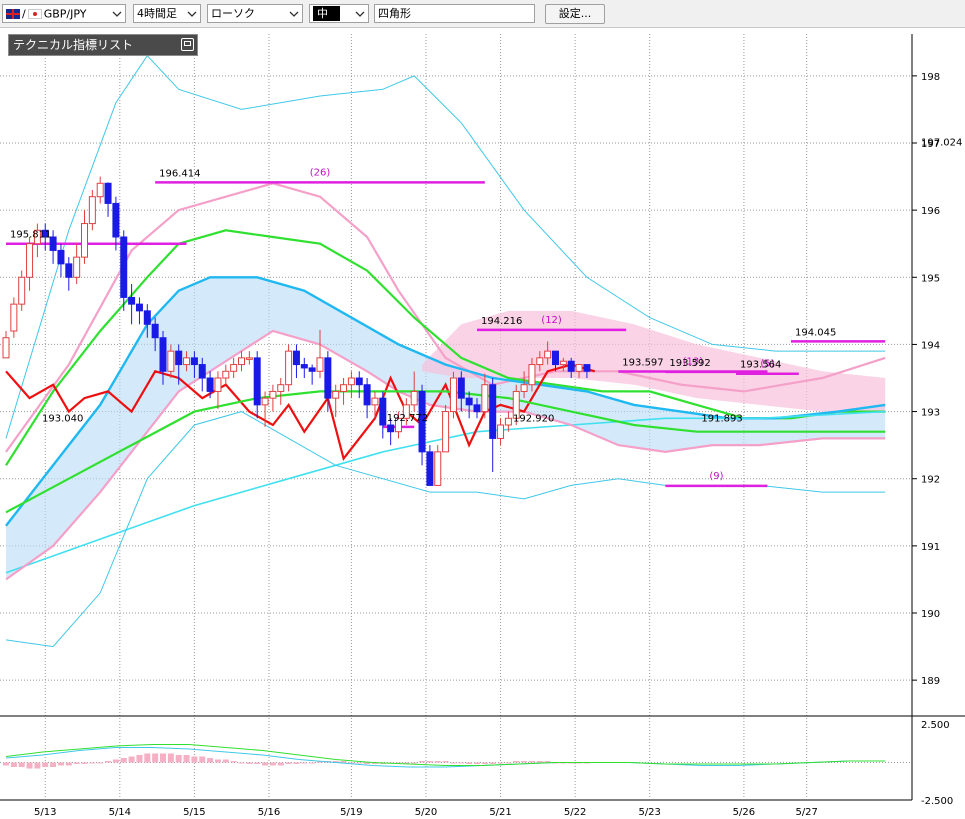  I want to click on chart-type-label: ローソク, so click(233, 13).